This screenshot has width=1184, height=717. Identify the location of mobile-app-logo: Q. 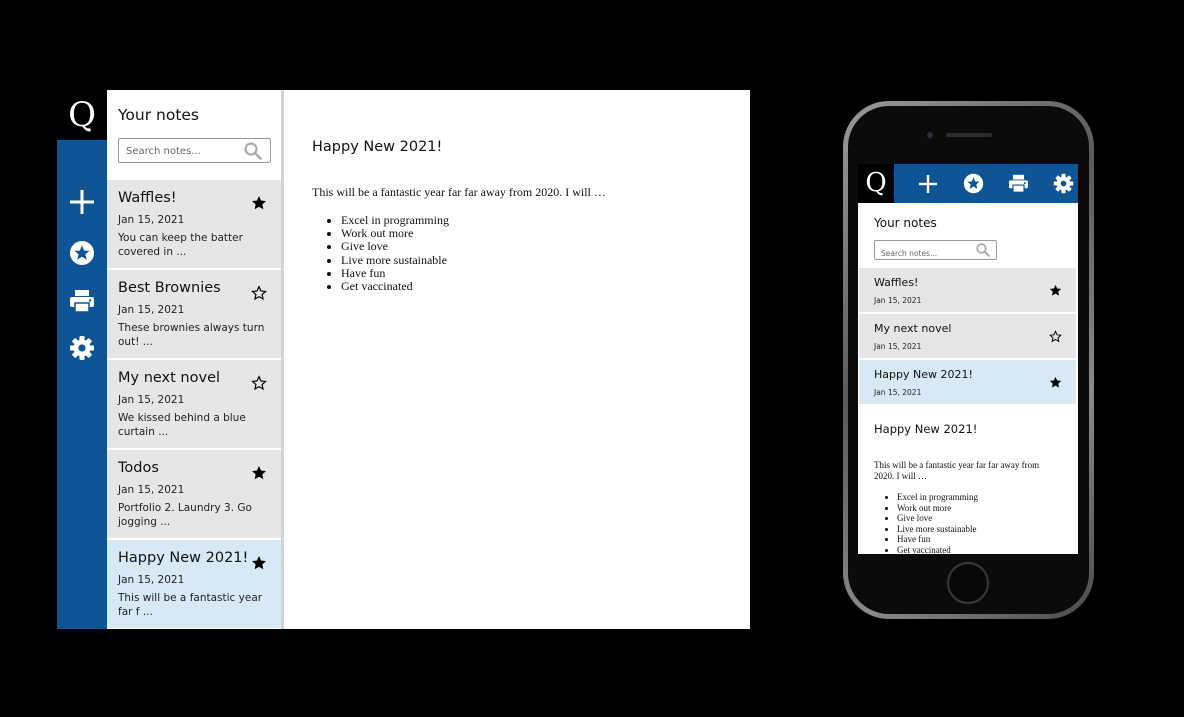
(876, 183).